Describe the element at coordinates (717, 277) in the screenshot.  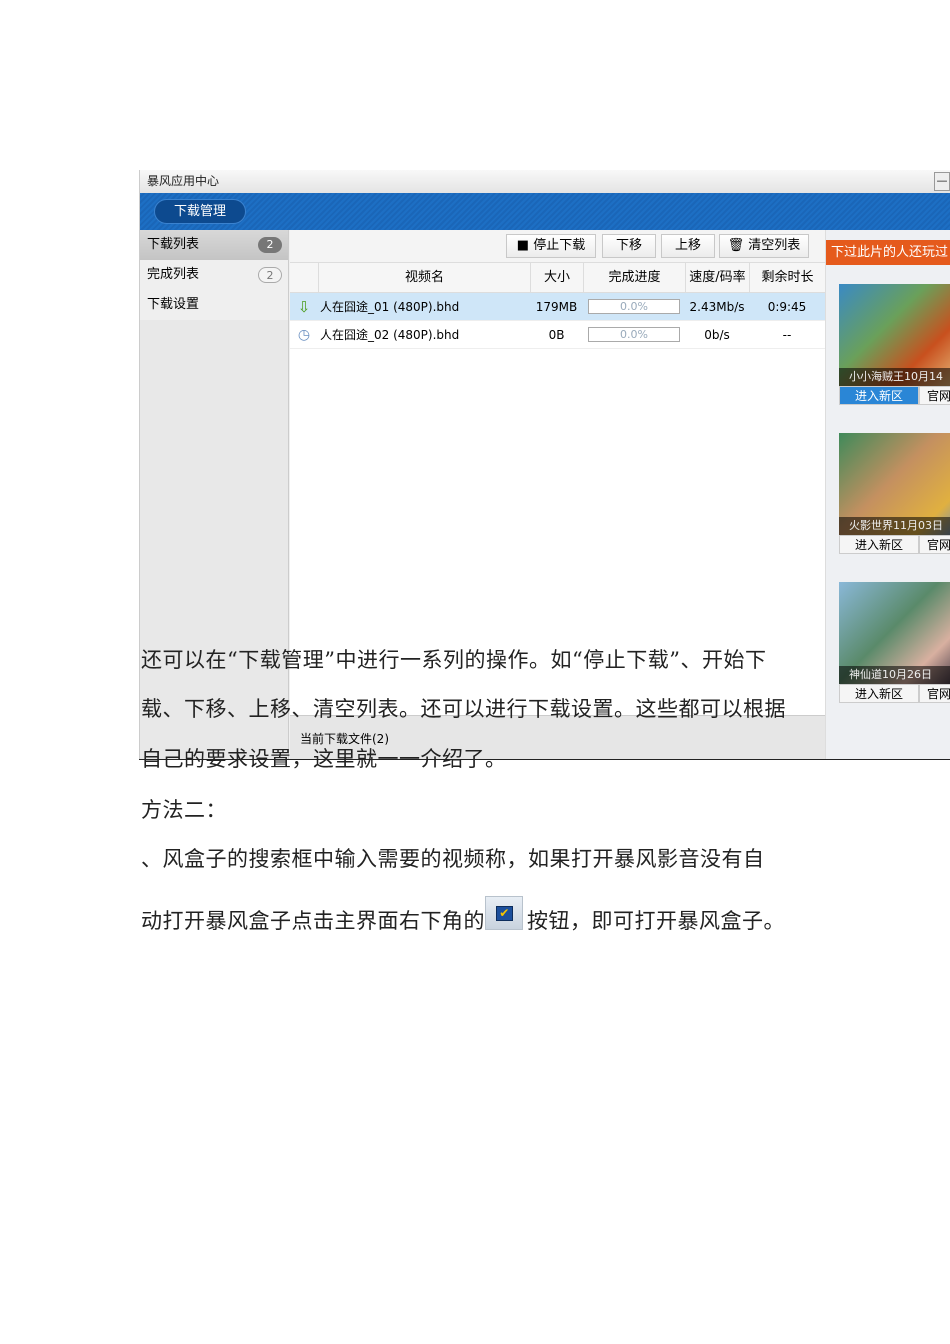
I see `col-speed: 速度/码率` at that location.